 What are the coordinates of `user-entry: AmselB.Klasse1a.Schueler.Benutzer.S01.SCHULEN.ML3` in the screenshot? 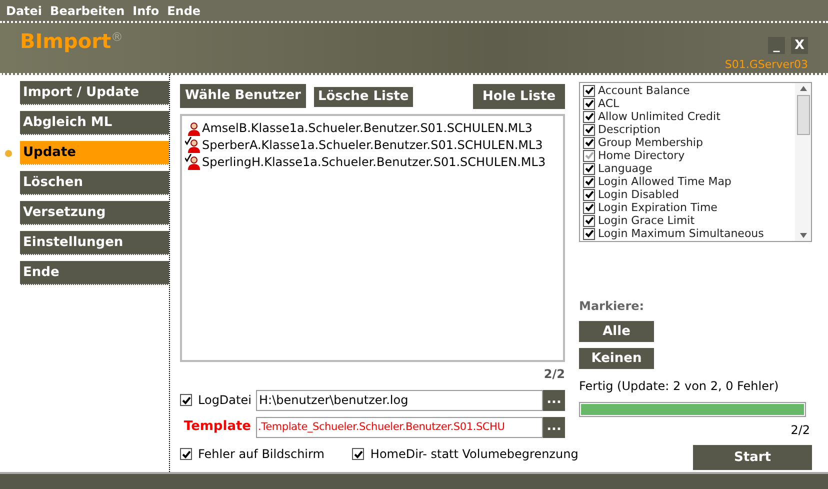 It's located at (367, 127).